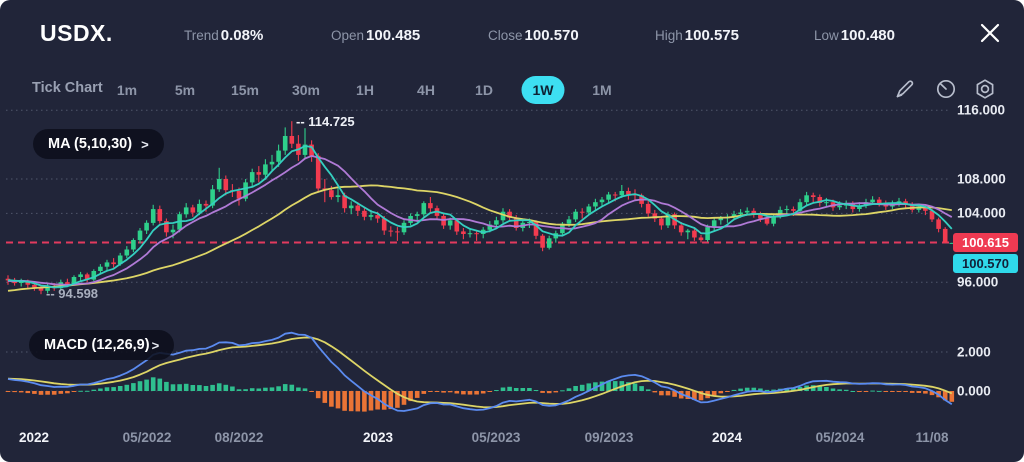 The image size is (1024, 462). I want to click on ma-indicator-label: MA (5,10,30), so click(90, 144).